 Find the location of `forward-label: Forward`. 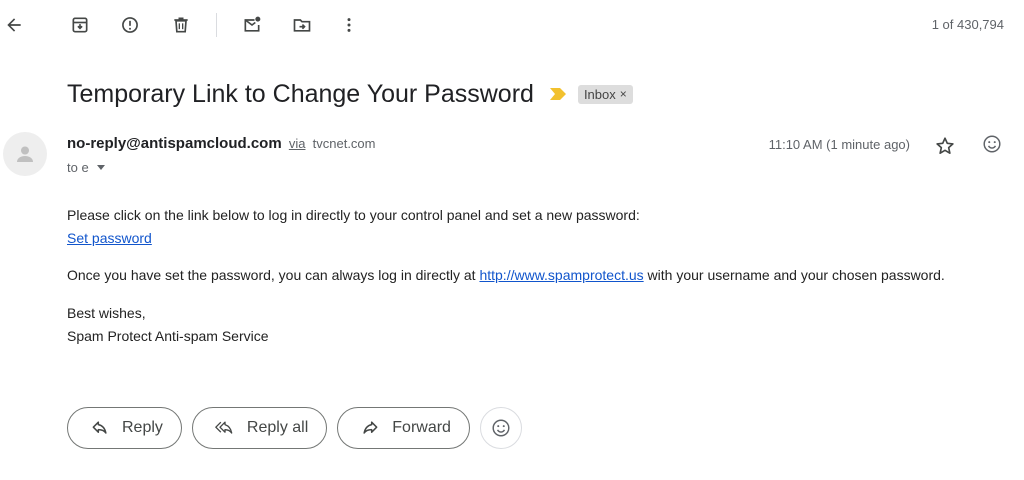

forward-label: Forward is located at coordinates (421, 427).